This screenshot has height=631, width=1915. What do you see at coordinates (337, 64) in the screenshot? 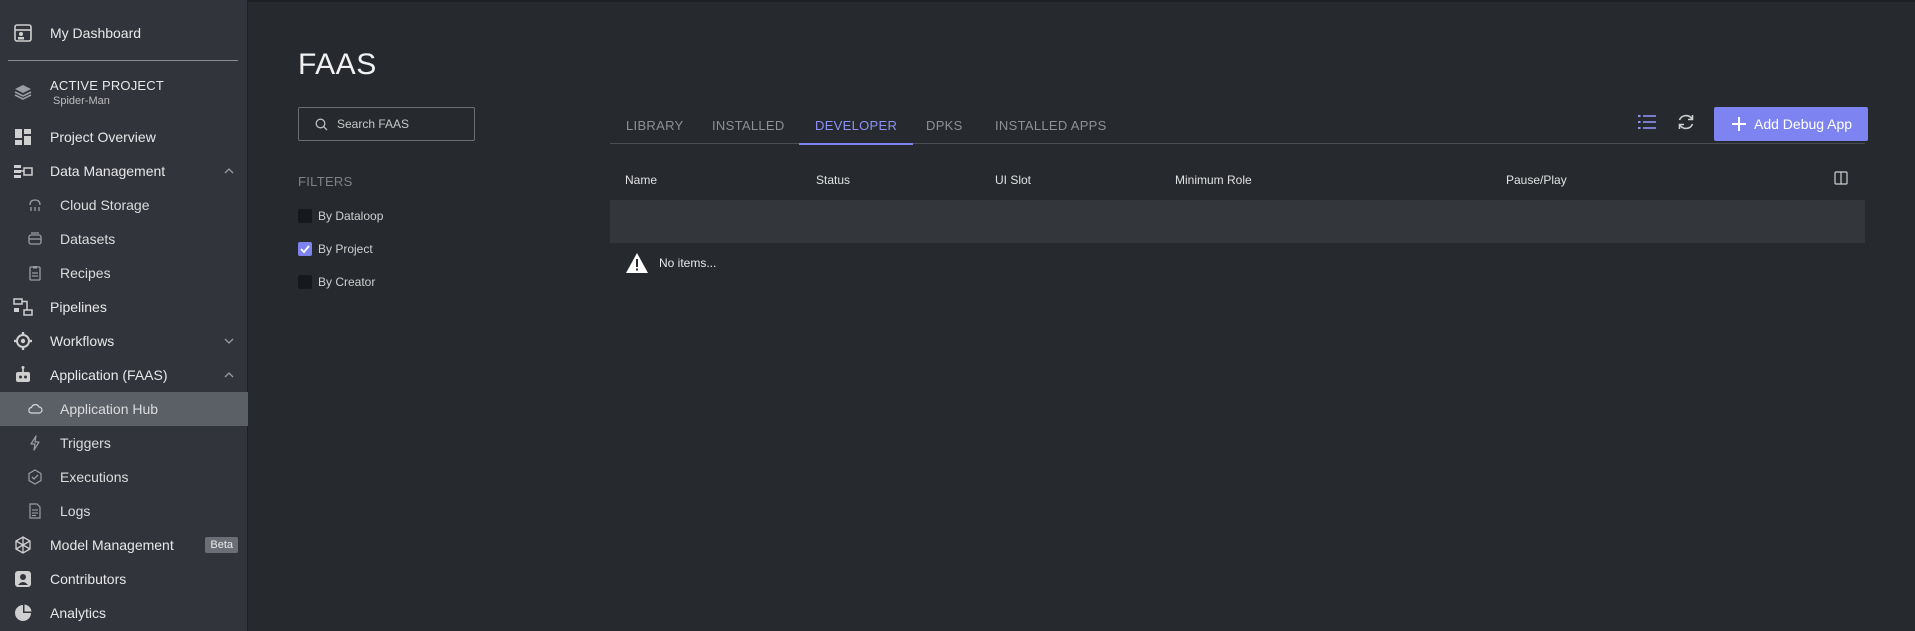
I see `page-title: FAAS` at bounding box center [337, 64].